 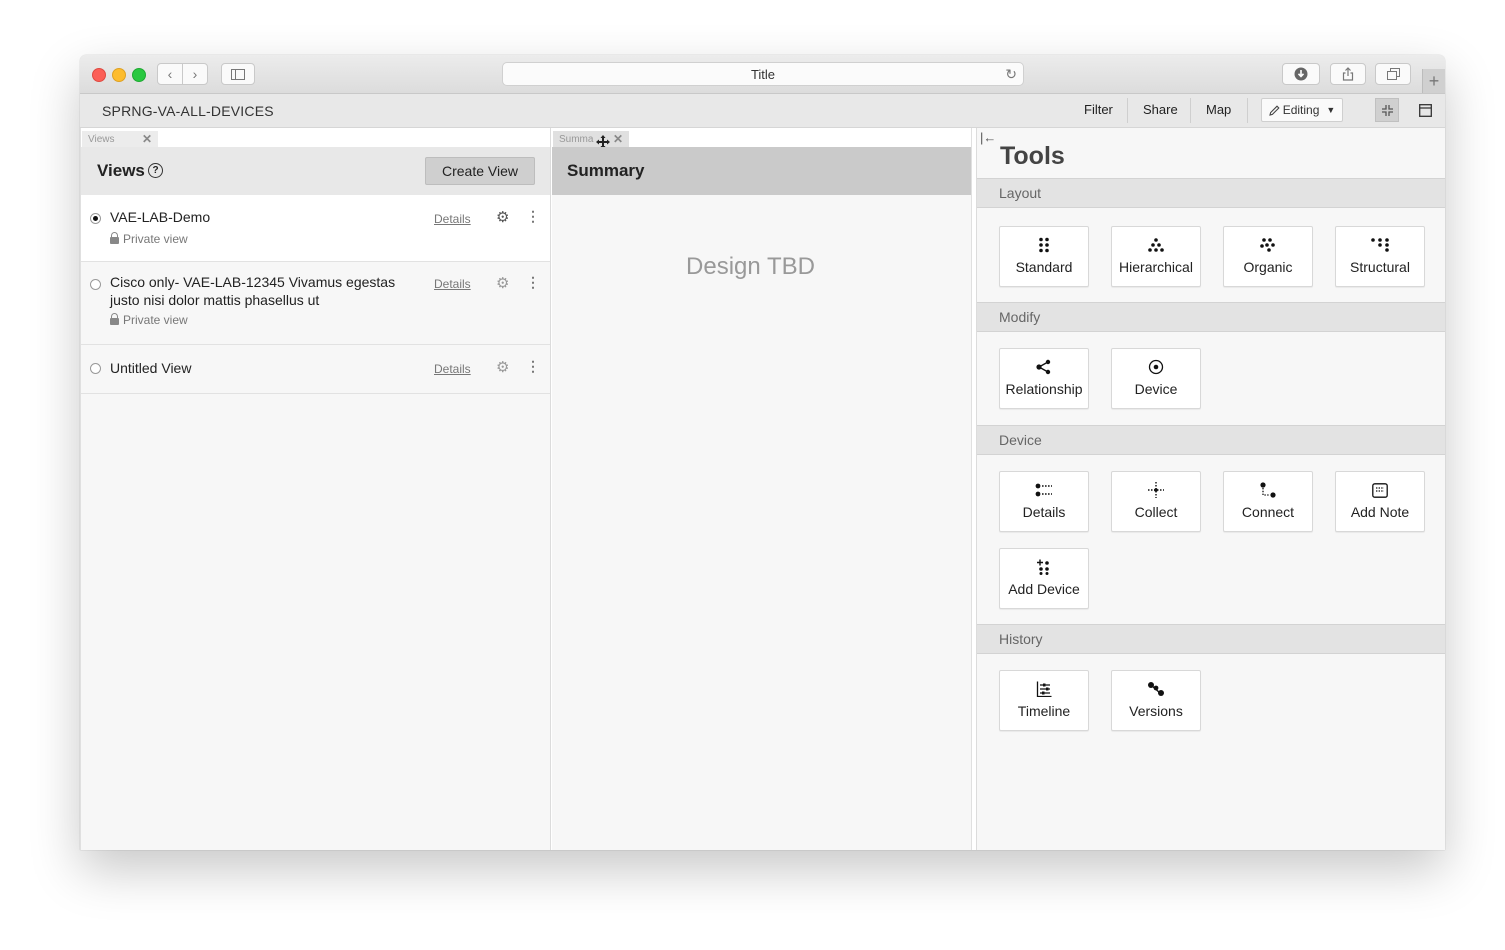 I want to click on section-header-layout: Layout, so click(x=1211, y=193).